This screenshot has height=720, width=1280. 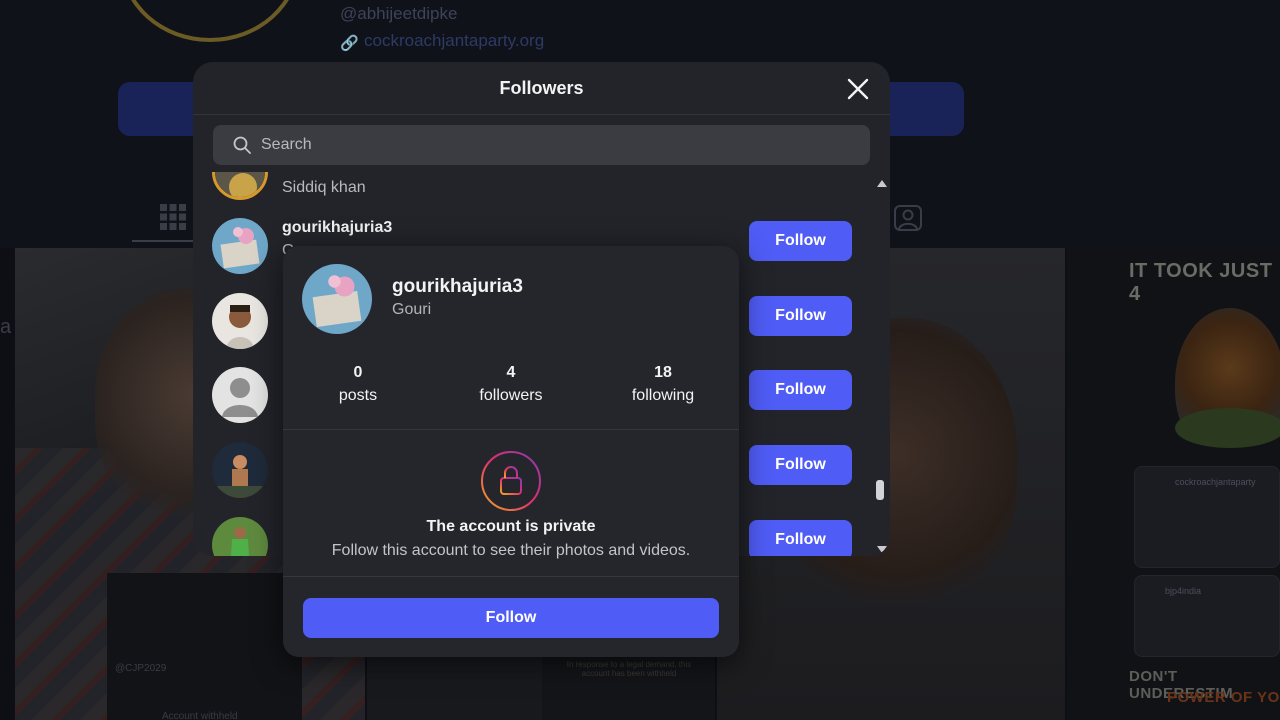 What do you see at coordinates (1207, 616) in the screenshot?
I see `poster-embedded-card: bjp4india` at bounding box center [1207, 616].